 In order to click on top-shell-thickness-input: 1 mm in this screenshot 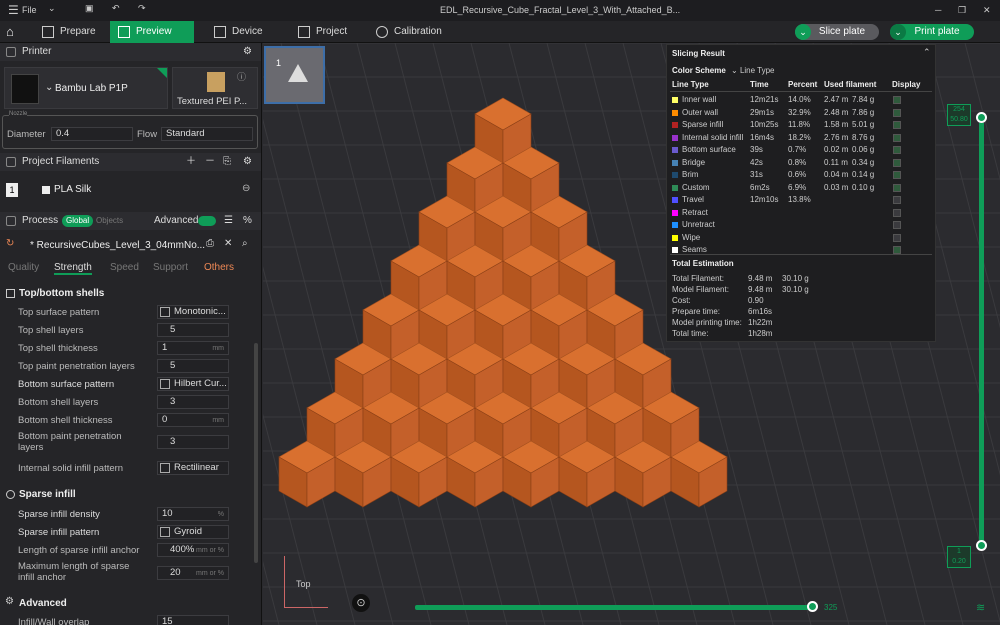, I will do `click(193, 348)`.